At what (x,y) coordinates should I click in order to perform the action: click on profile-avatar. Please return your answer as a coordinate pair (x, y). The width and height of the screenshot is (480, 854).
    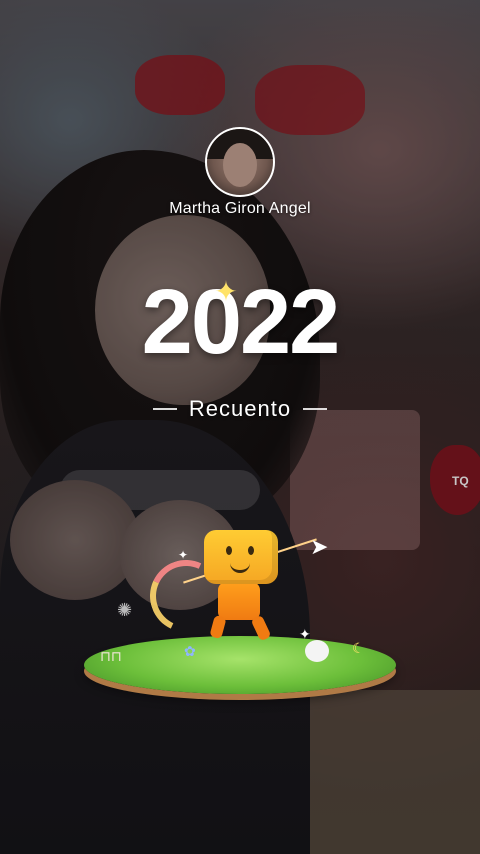
    Looking at the image, I should click on (240, 162).